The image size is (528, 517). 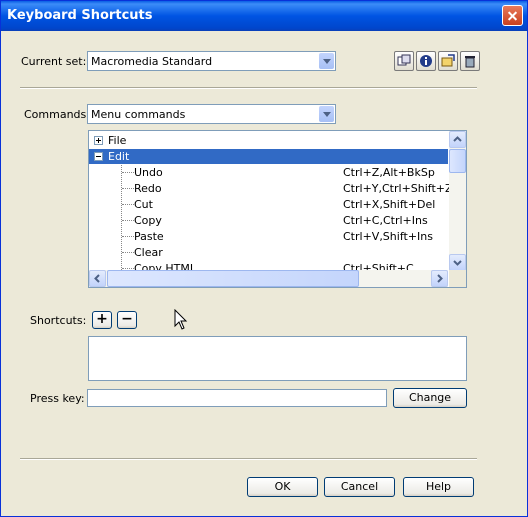 What do you see at coordinates (143, 204) in the screenshot?
I see `command-name: Cut` at bounding box center [143, 204].